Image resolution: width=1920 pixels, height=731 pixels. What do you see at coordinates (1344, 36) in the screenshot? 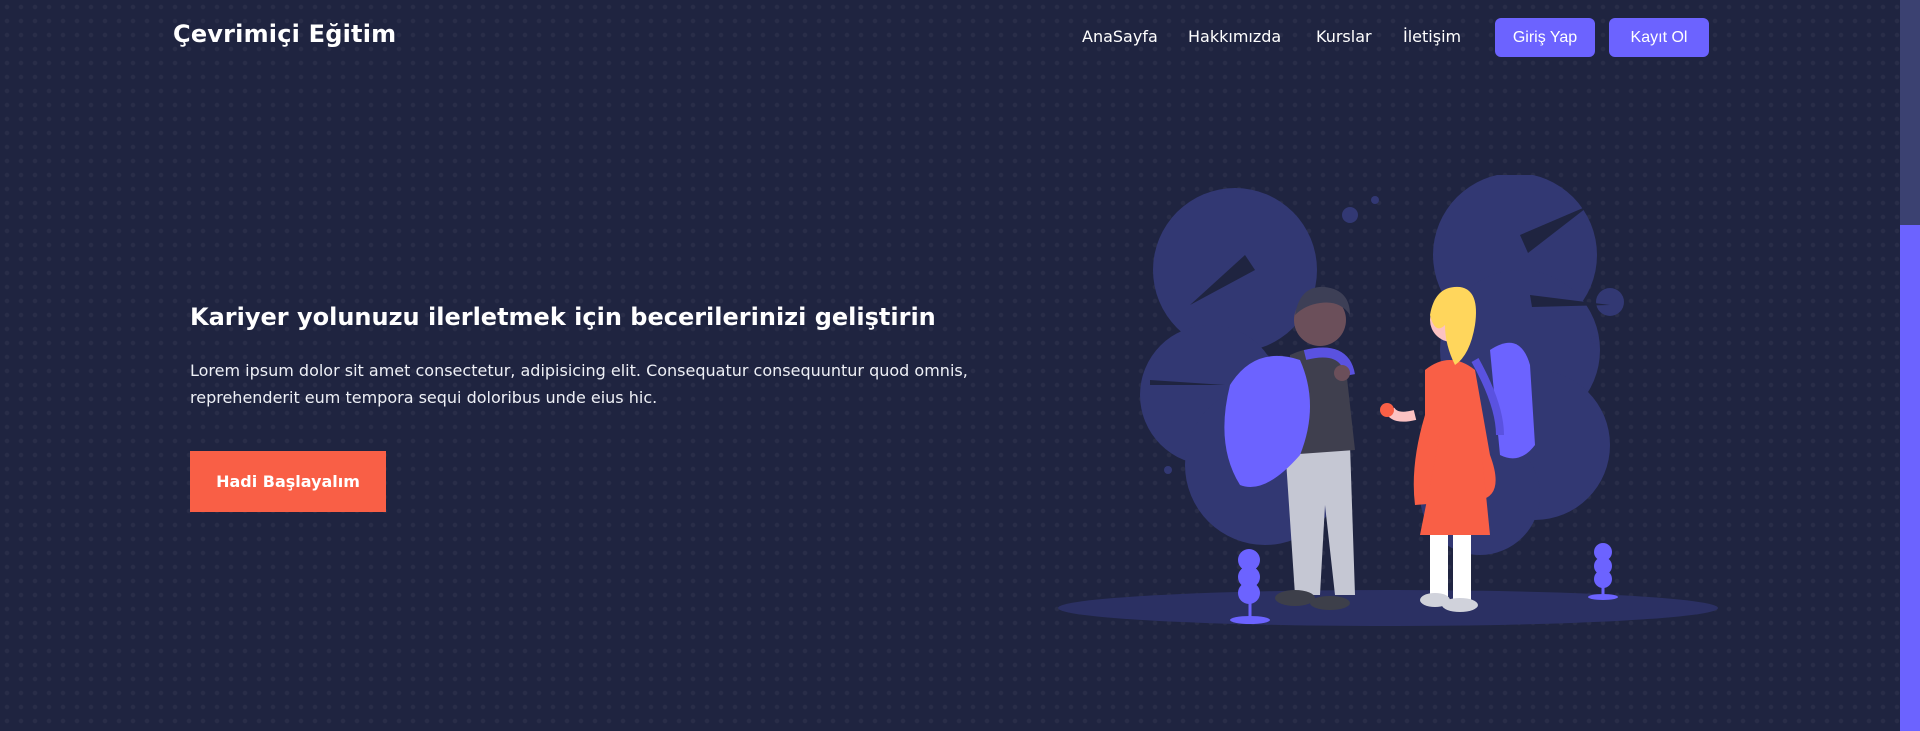
I see `nav-link-courses: Kurslar` at bounding box center [1344, 36].